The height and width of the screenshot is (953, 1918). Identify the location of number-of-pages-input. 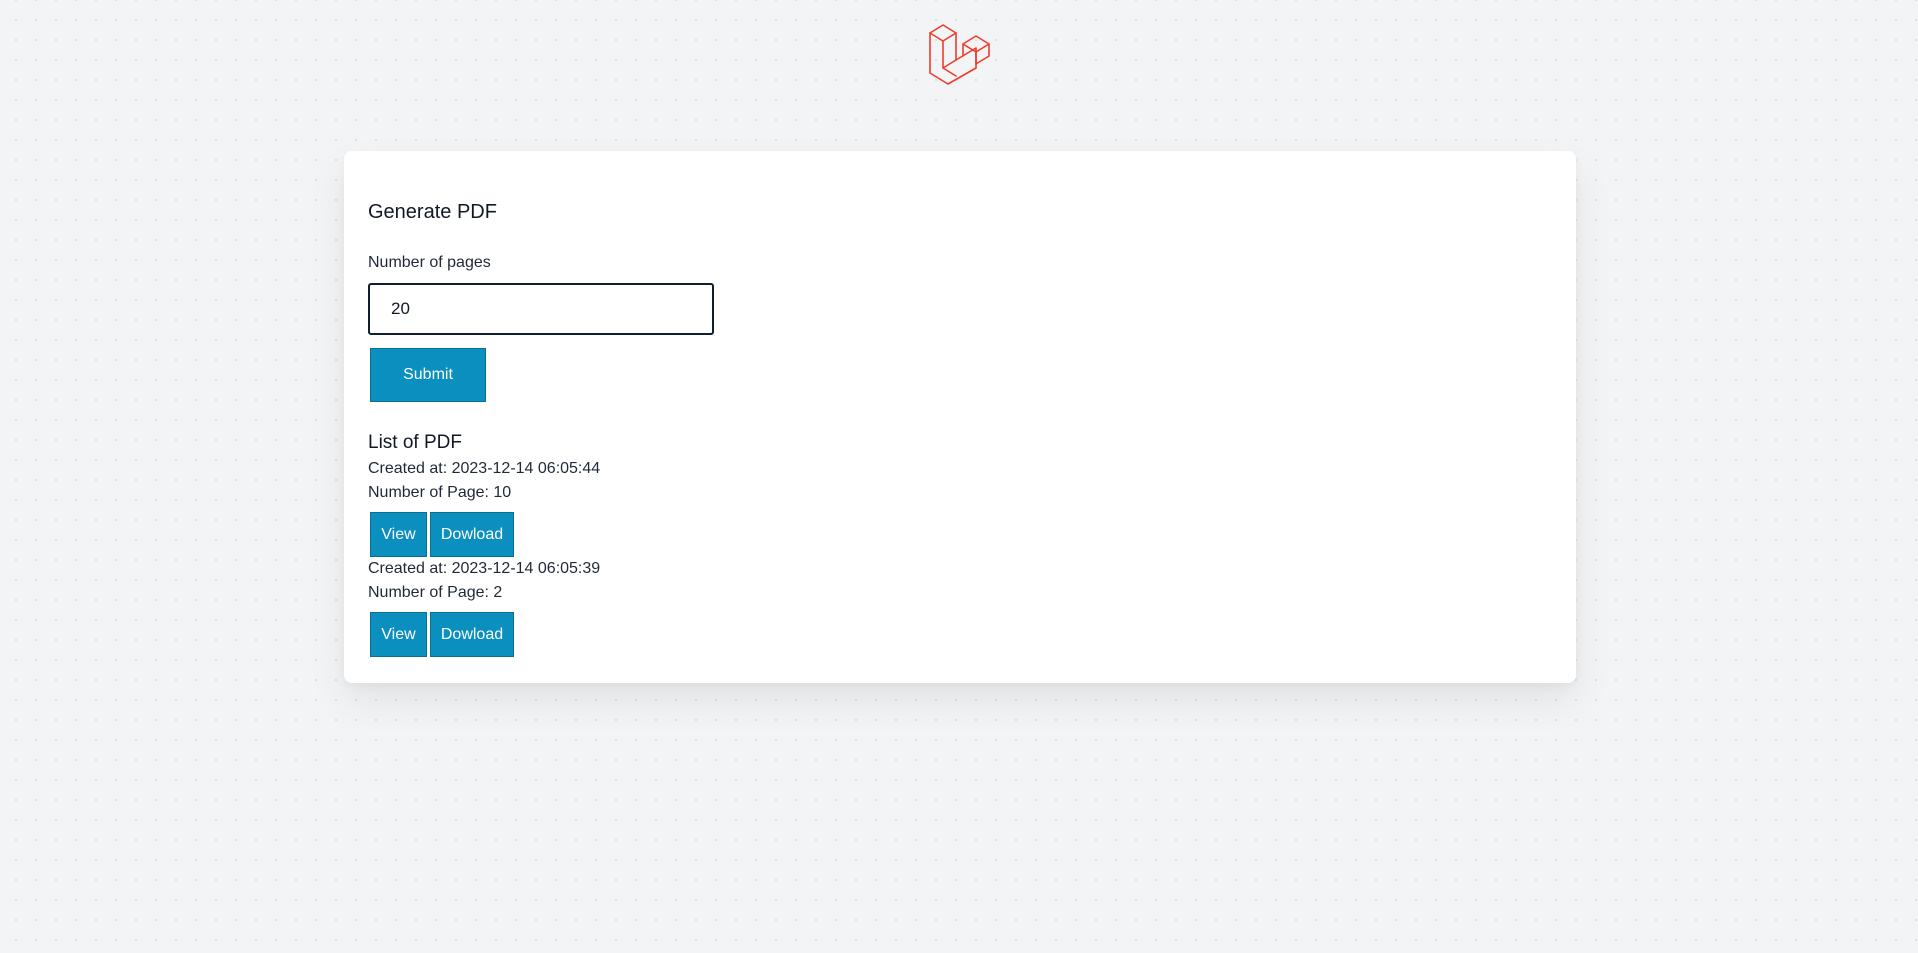
(541, 309).